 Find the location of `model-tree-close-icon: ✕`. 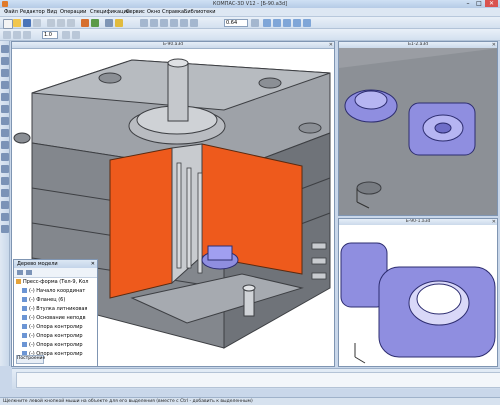

model-tree-close-icon: ✕ is located at coordinates (93, 264).